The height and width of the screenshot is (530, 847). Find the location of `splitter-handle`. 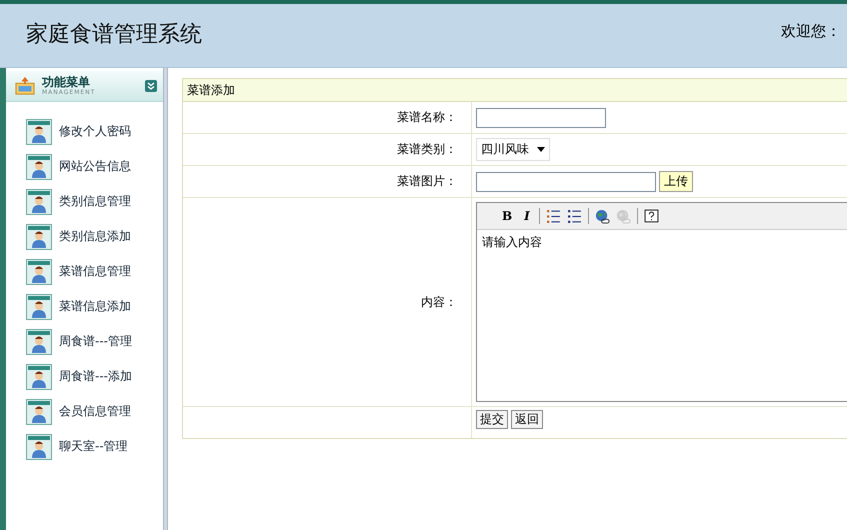

splitter-handle is located at coordinates (165, 299).